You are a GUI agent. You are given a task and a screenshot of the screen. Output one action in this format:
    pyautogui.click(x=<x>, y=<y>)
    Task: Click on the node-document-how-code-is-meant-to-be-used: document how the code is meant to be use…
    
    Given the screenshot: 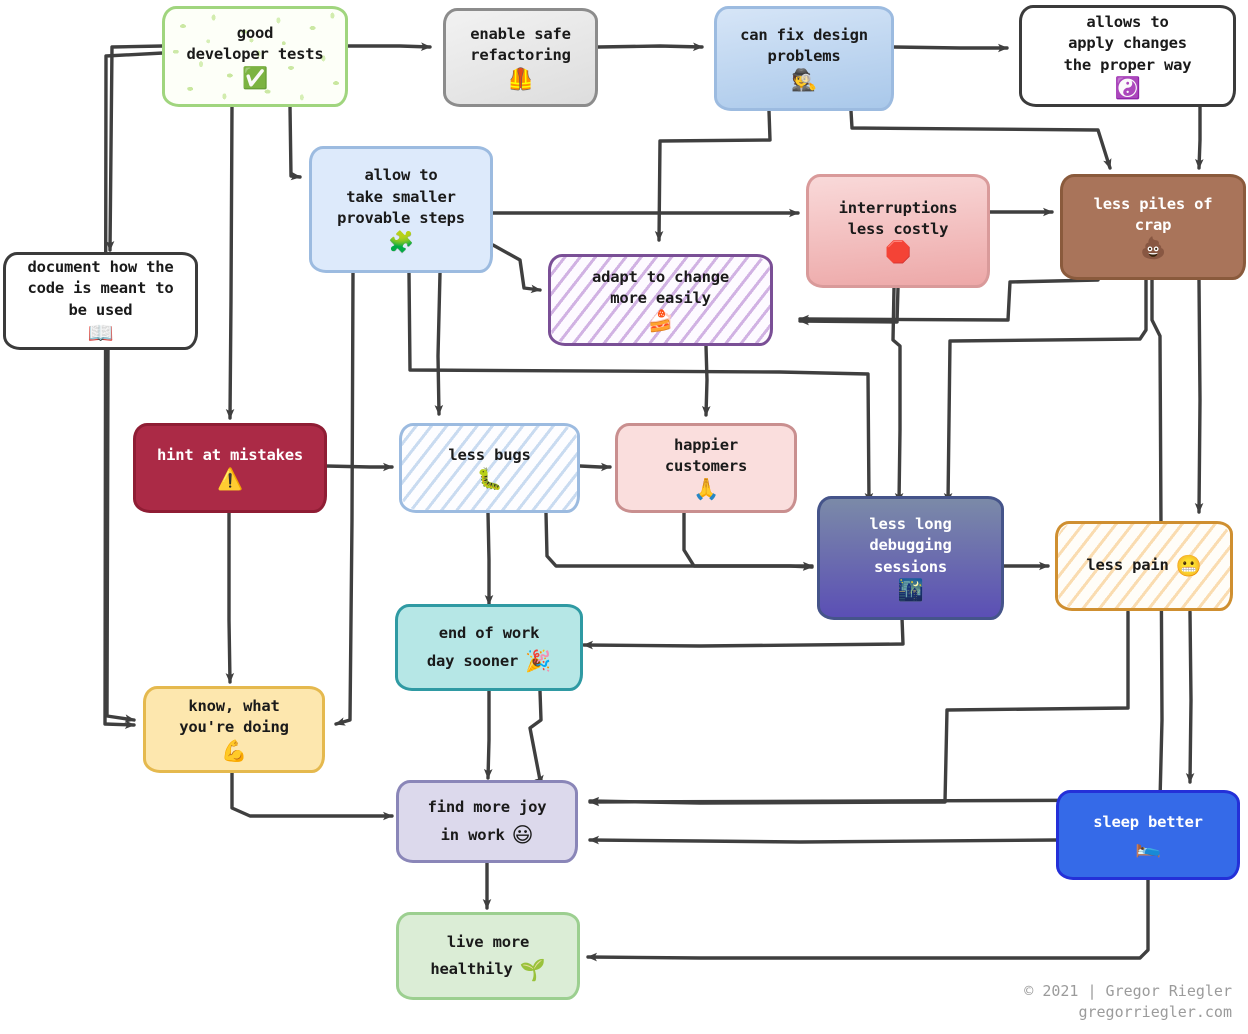 What is the action you would take?
    pyautogui.click(x=100, y=301)
    